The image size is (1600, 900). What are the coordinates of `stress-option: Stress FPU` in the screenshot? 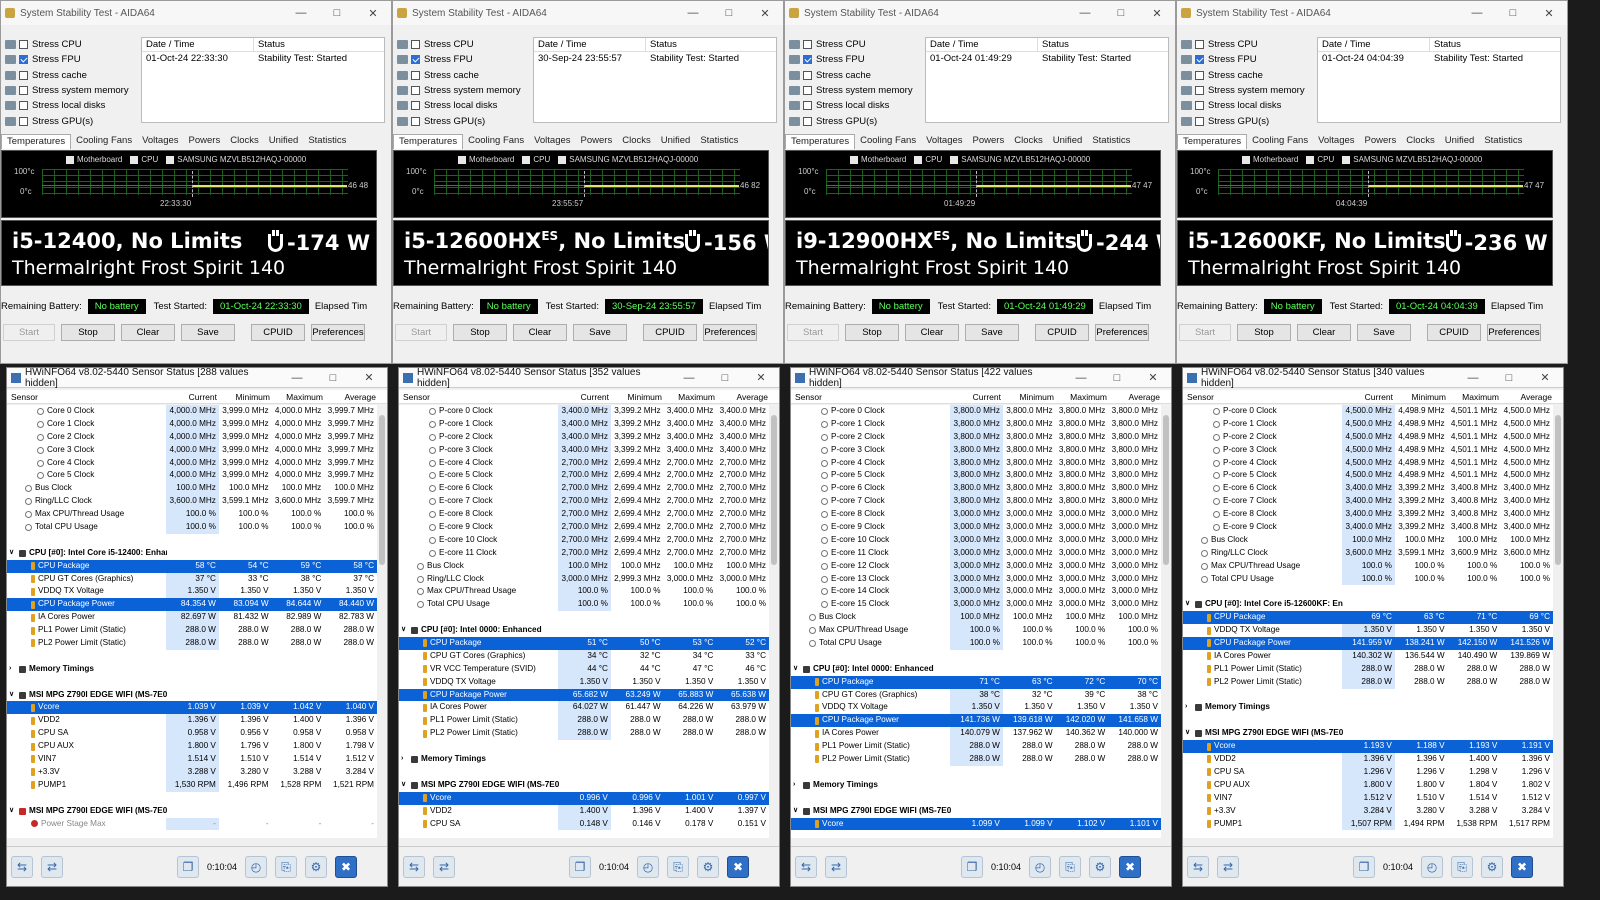 It's located at (464, 59).